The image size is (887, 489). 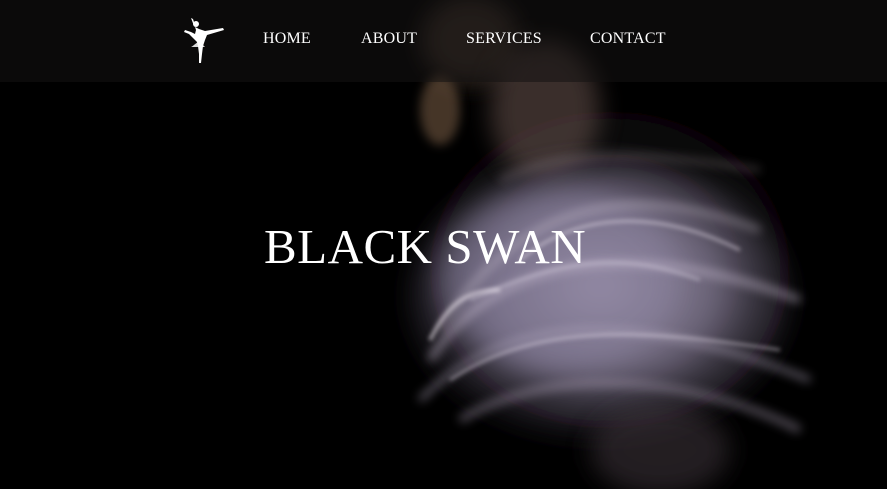 What do you see at coordinates (389, 39) in the screenshot?
I see `nav-about-link: ABOUT` at bounding box center [389, 39].